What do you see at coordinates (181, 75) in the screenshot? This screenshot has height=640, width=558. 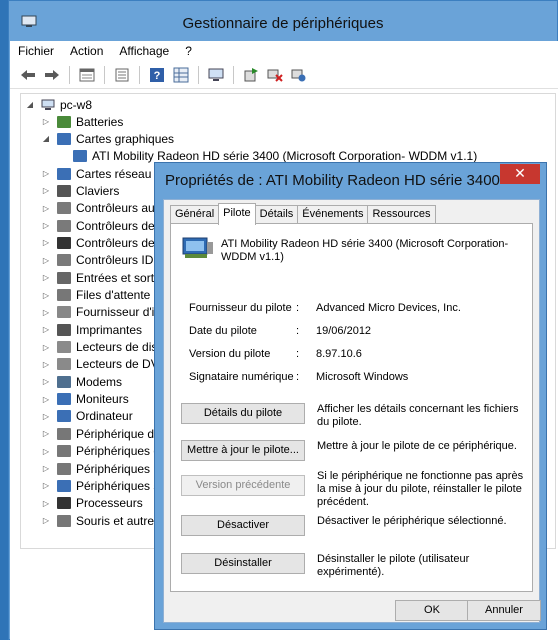 I see `grid-icon` at bounding box center [181, 75].